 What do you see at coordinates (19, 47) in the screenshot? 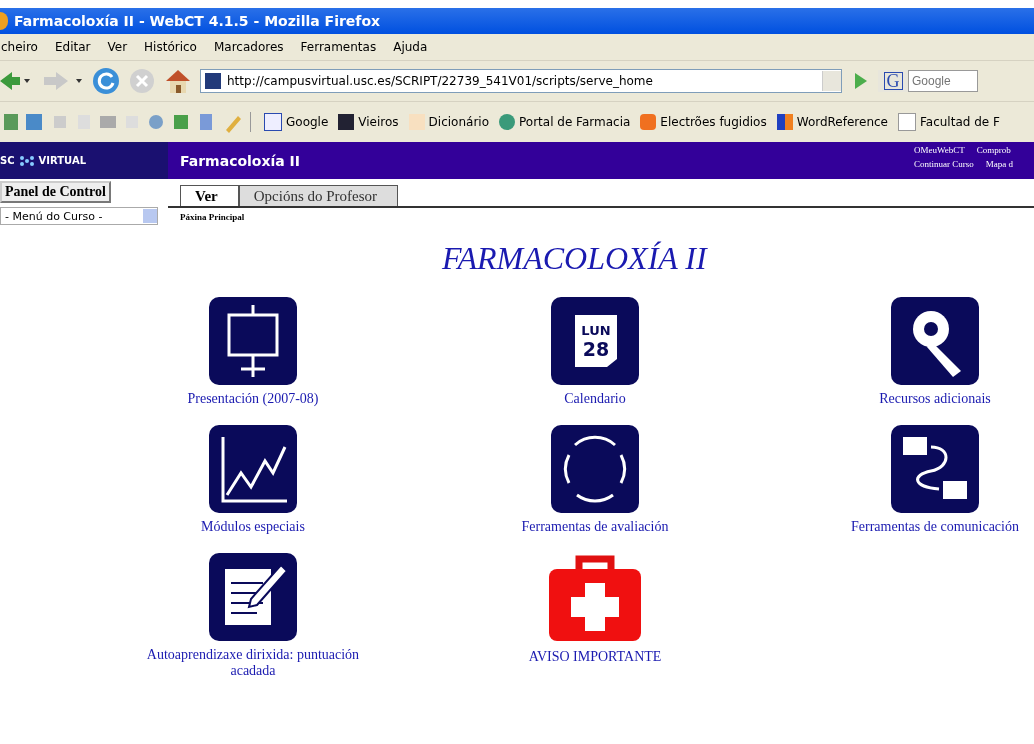
I see `menu-item: cheiro` at bounding box center [19, 47].